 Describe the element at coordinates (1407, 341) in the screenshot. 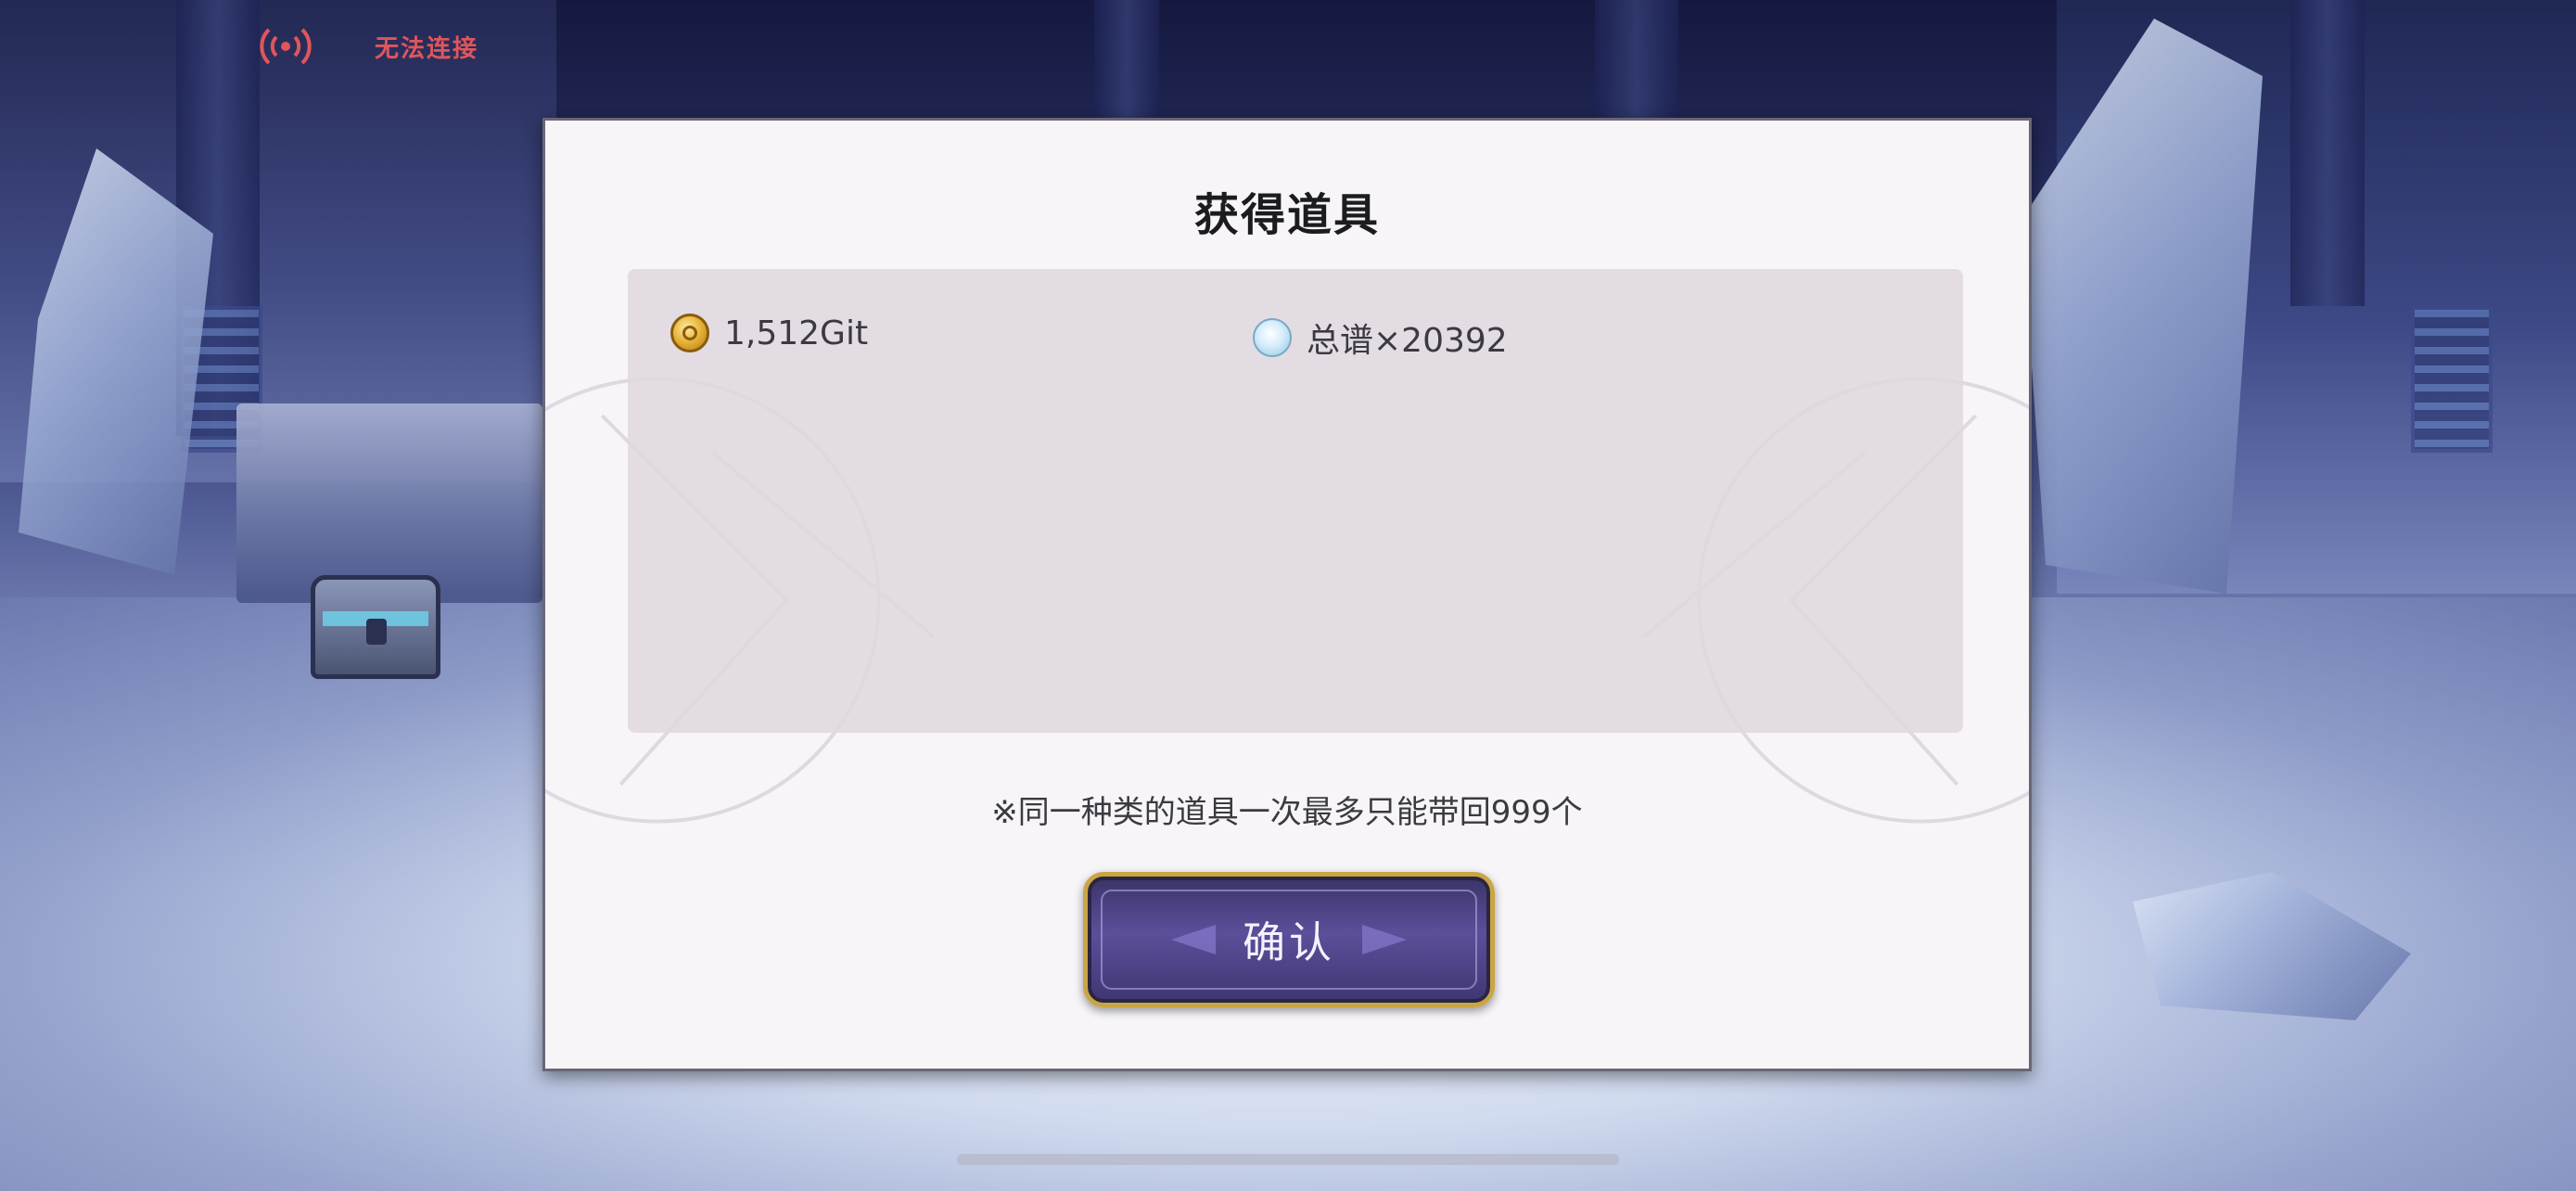

I see `reward-item-label: 总谱×20392` at that location.